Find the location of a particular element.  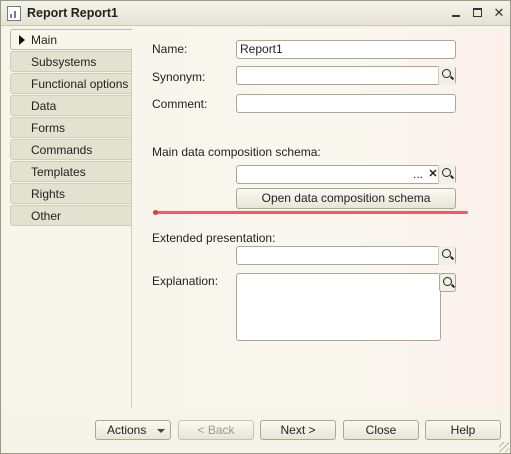

title-bar: Report Report1 ✕ is located at coordinates (255, 13).